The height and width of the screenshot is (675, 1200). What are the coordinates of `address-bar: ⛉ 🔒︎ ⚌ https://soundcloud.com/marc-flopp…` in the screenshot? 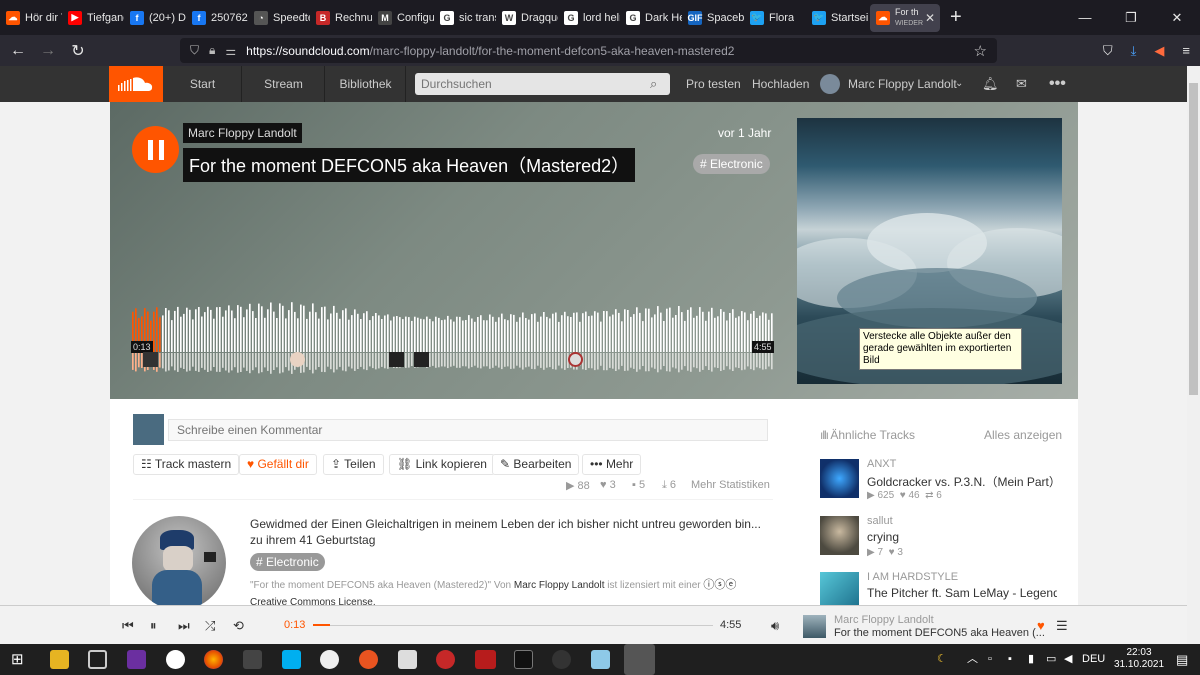 It's located at (588, 50).